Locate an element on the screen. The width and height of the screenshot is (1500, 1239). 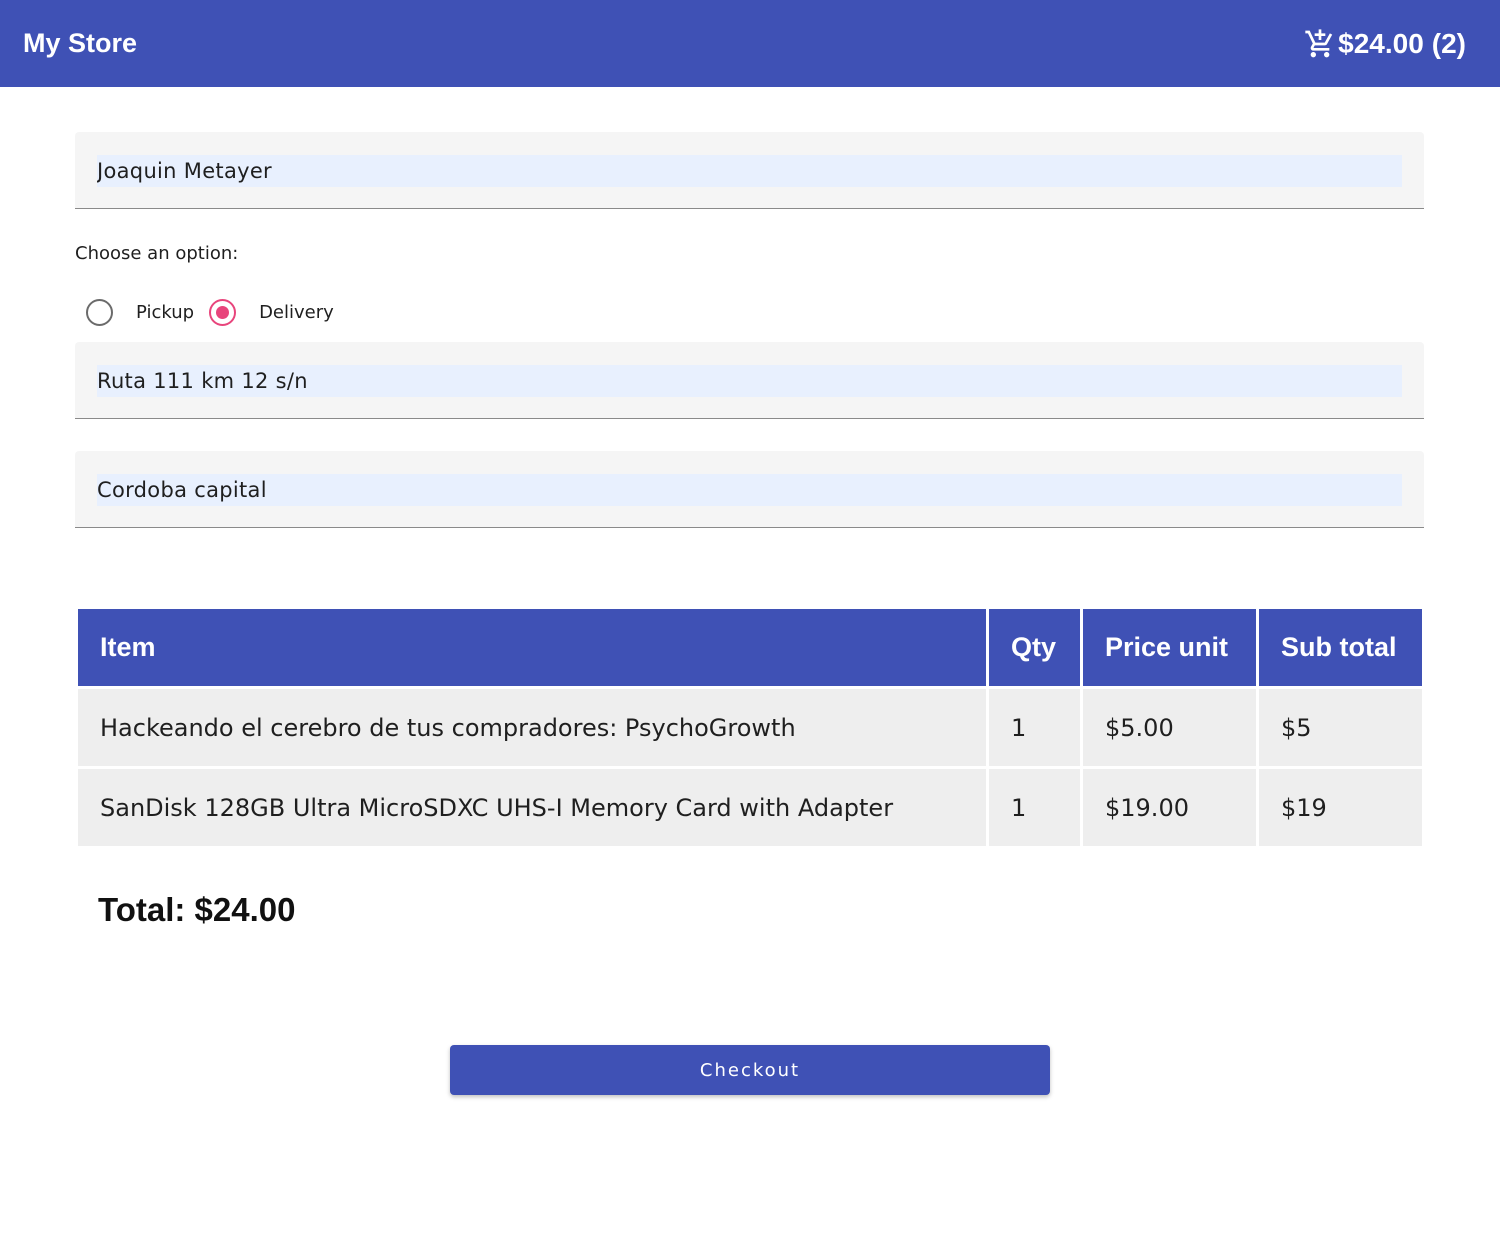
table-header-row: Item Qty Price unit Sub total is located at coordinates (750, 647).